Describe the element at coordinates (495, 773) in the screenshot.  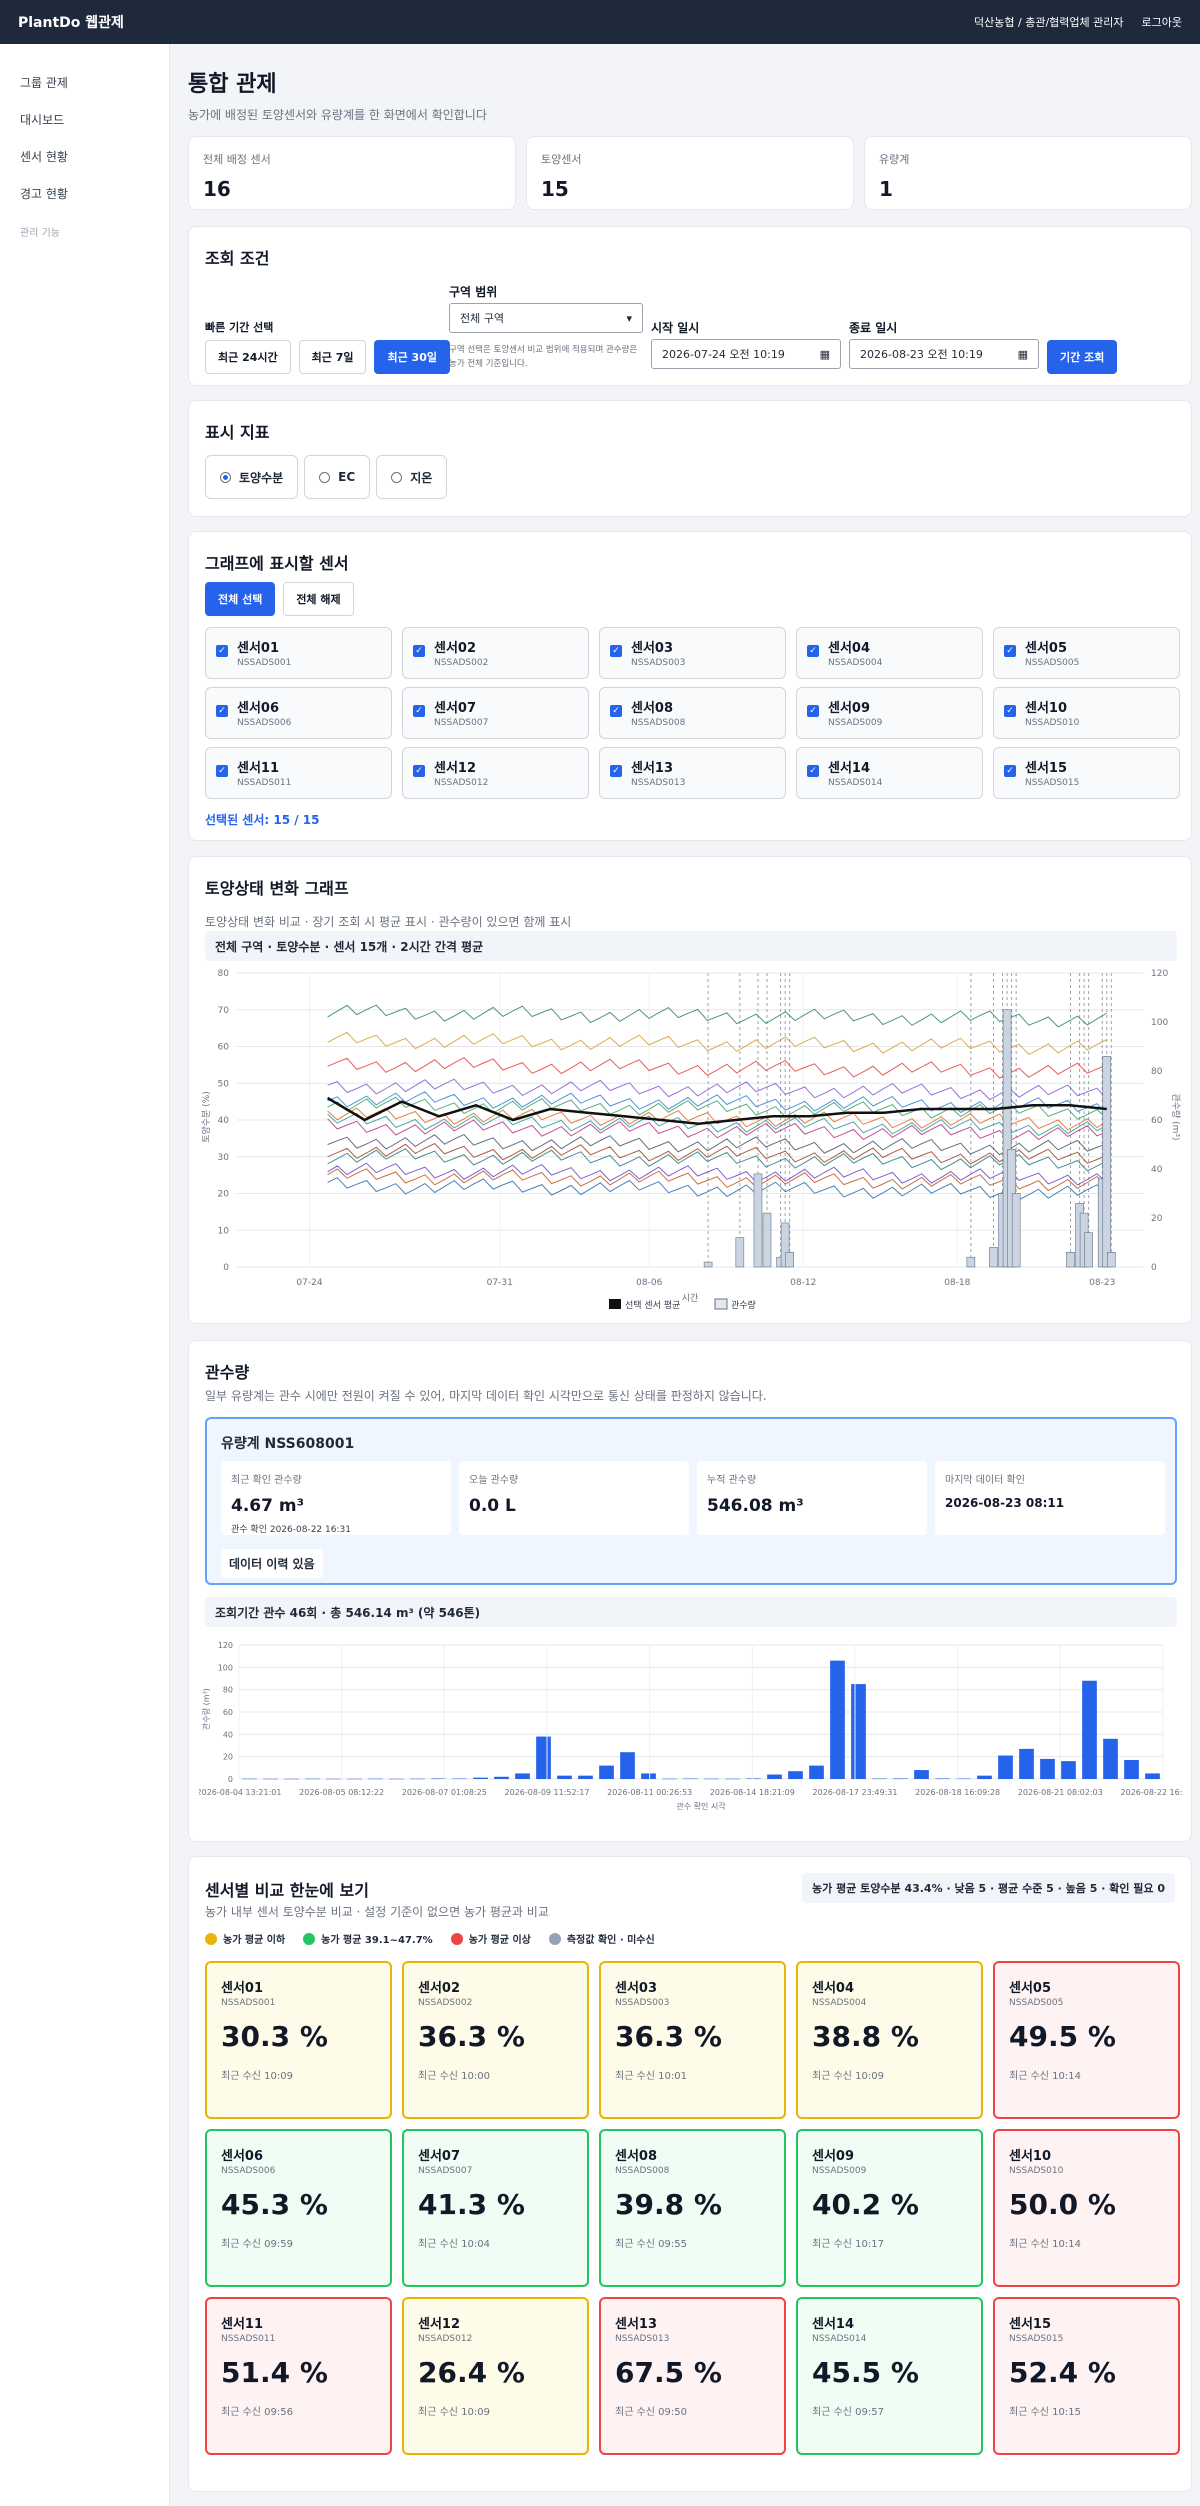
I see `sensor-checkbox-item: ✓ 센서12 NSSADS012` at that location.